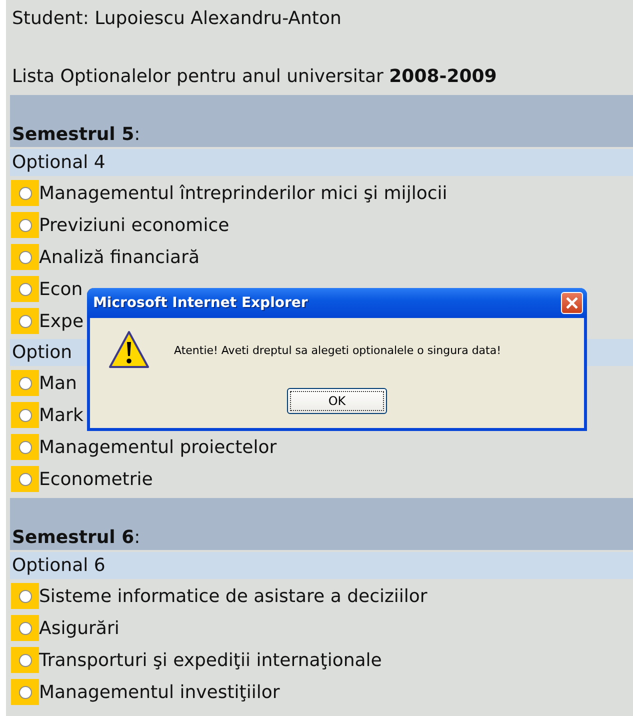 This screenshot has width=633, height=716. Describe the element at coordinates (61, 289) in the screenshot. I see `option-label: Econ` at that location.